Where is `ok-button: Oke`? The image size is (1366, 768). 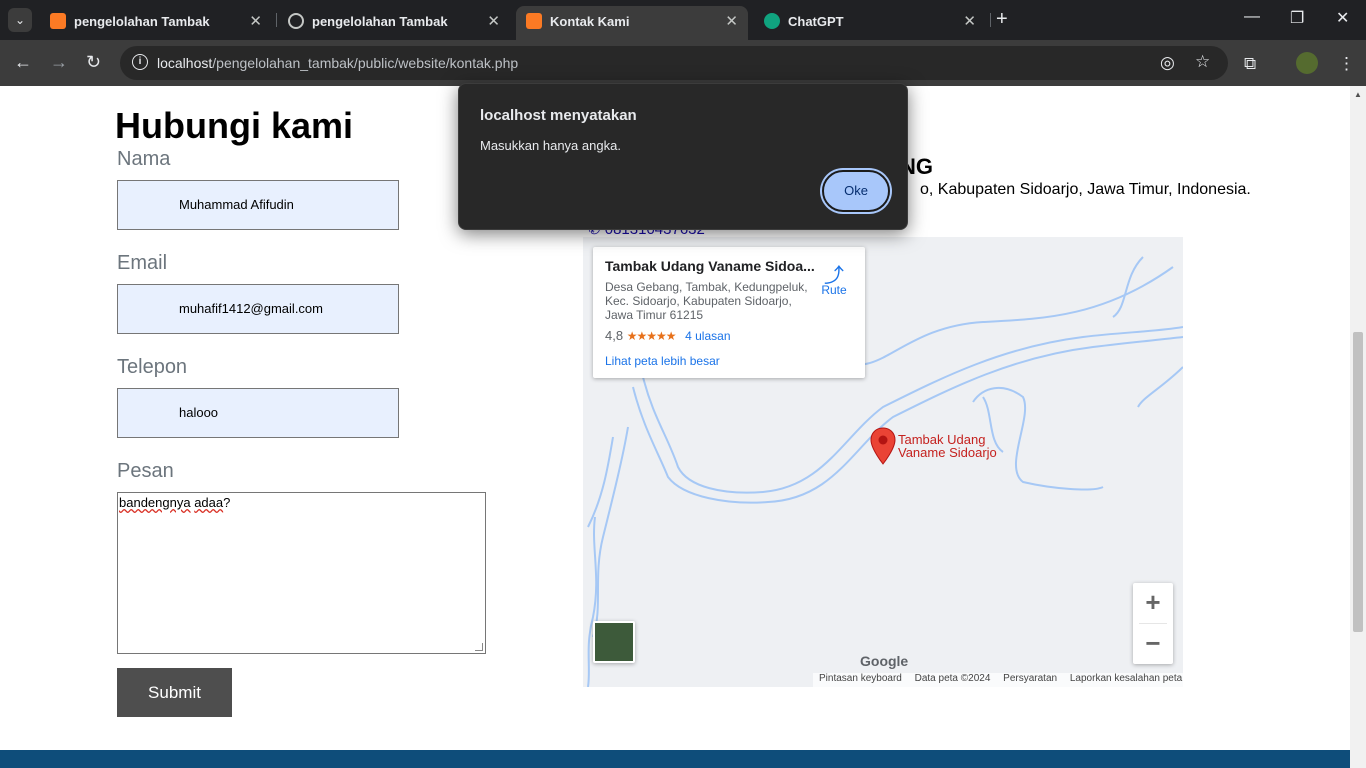 ok-button: Oke is located at coordinates (856, 191).